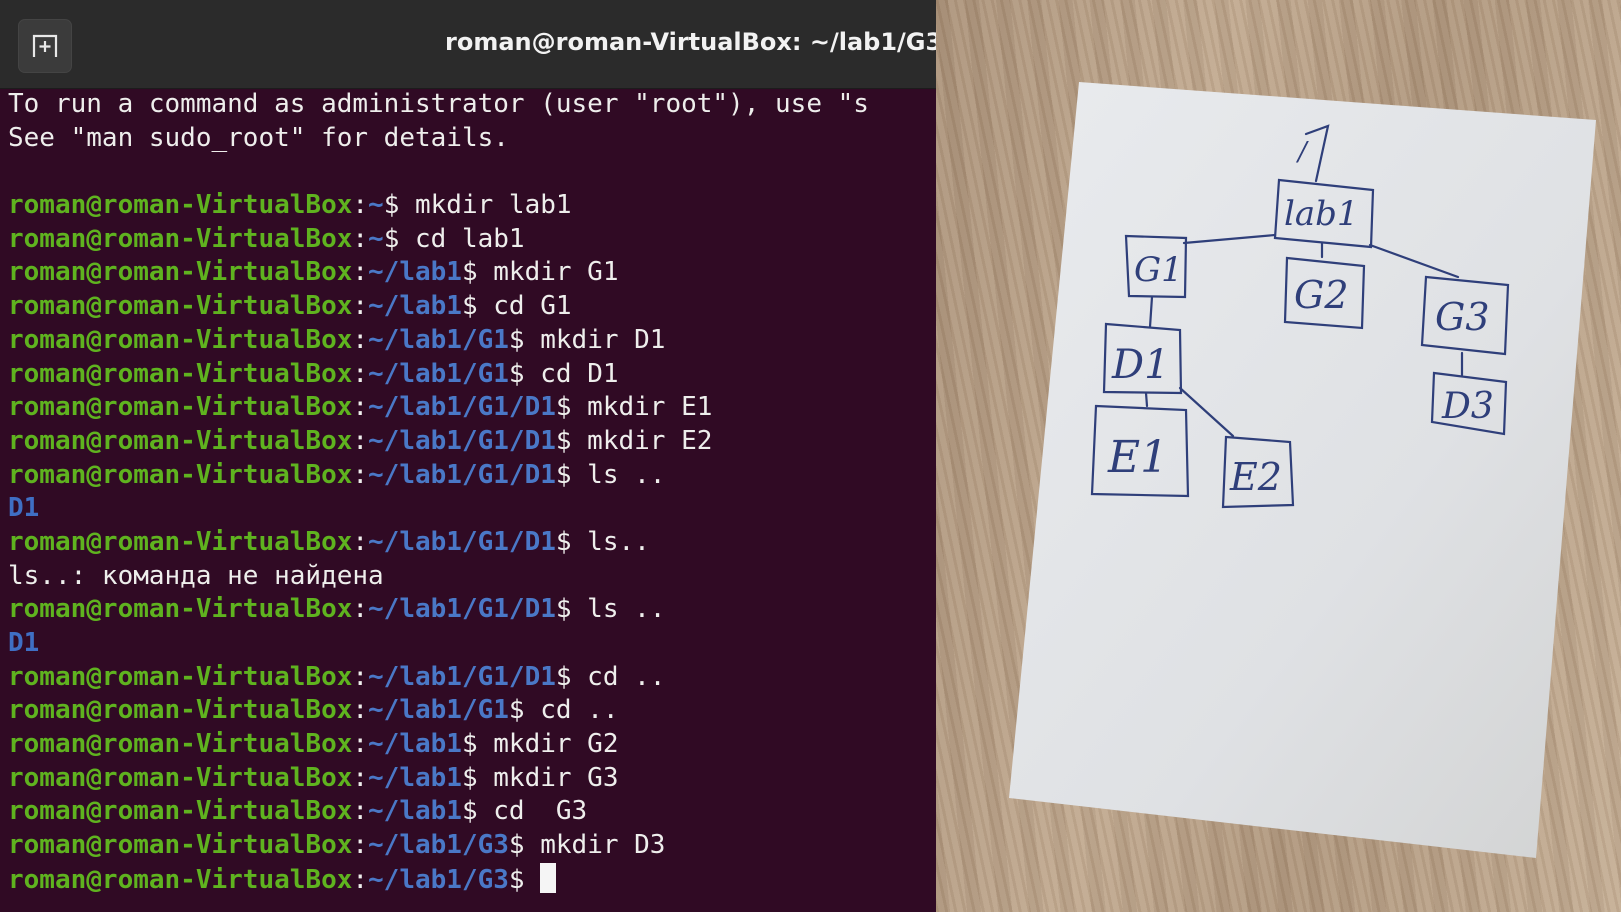 The width and height of the screenshot is (1621, 912). Describe the element at coordinates (571, 373) in the screenshot. I see `command-text: cd D1` at that location.